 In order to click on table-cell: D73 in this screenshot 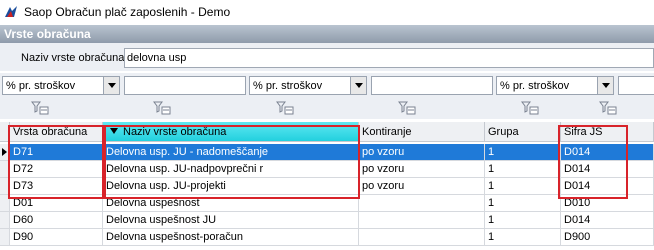, I will do `click(56, 186)`.